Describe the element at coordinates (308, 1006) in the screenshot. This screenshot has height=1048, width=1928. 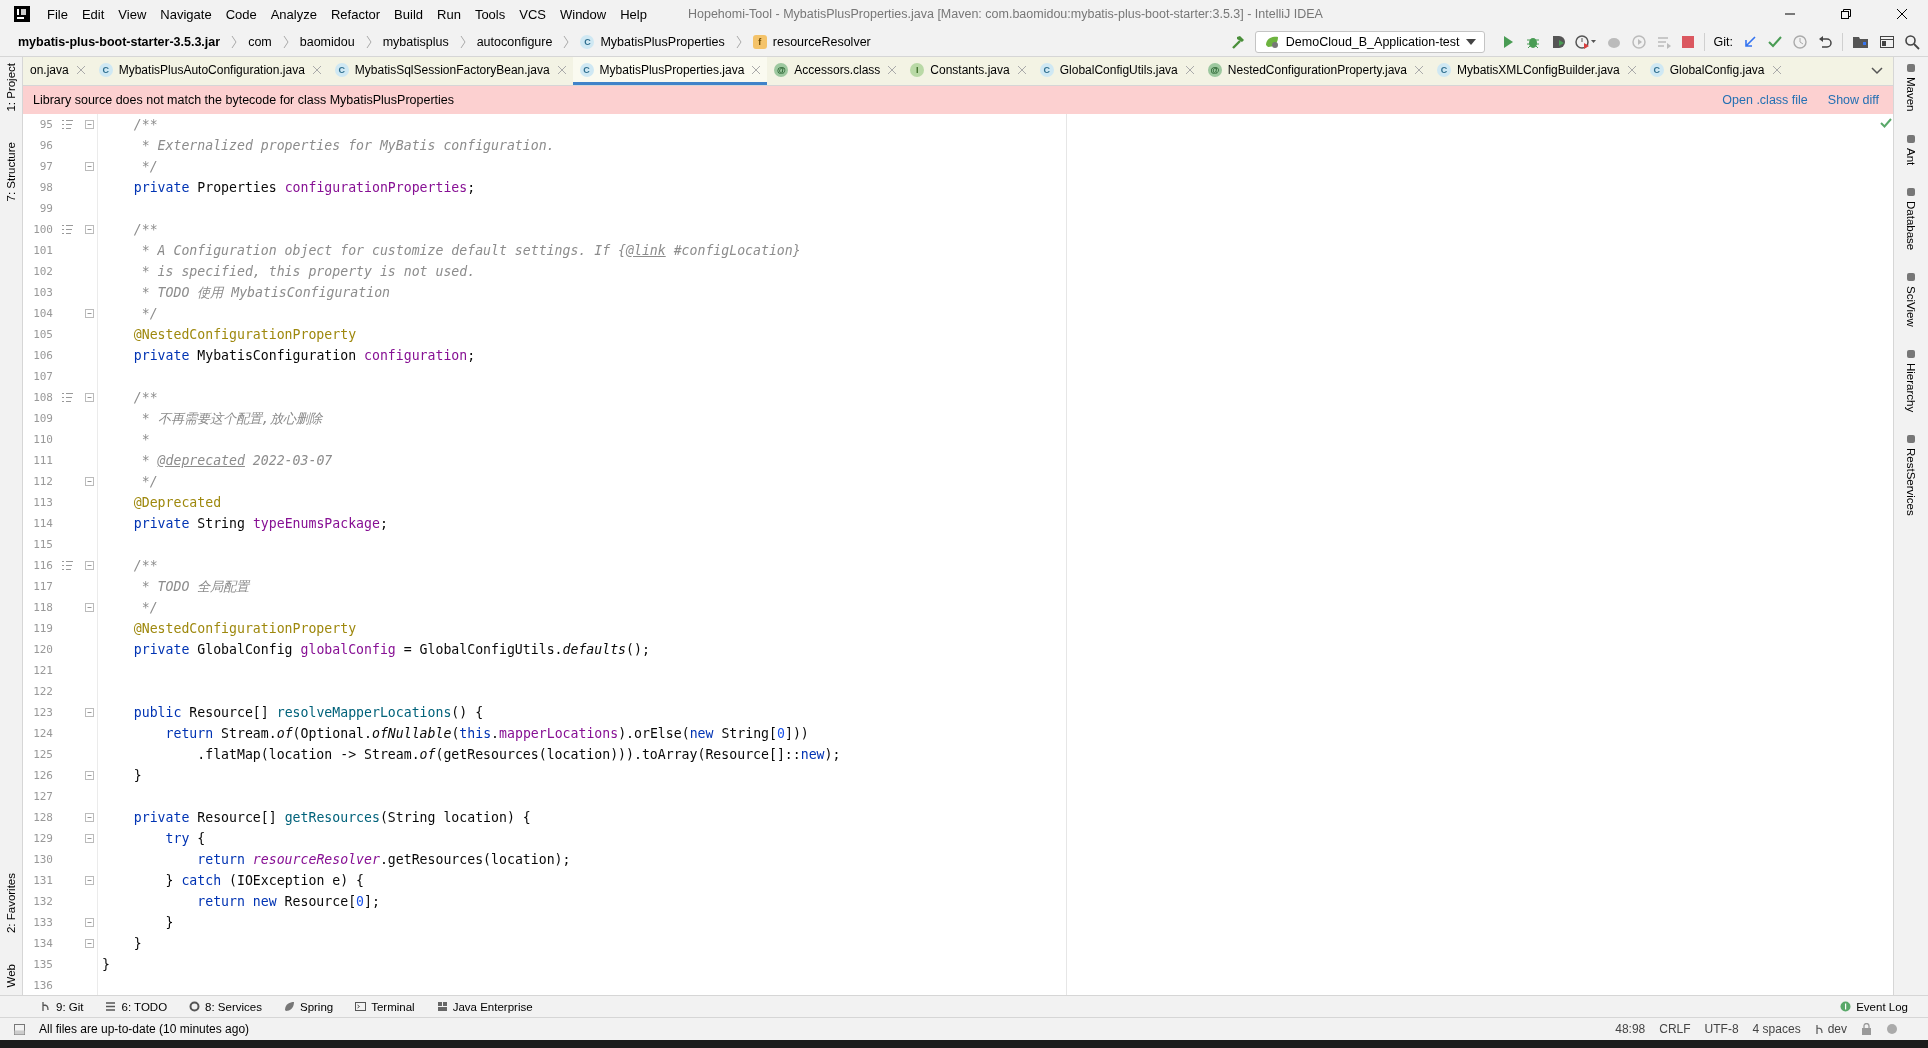
I see `tool-window-button: Spring` at that location.